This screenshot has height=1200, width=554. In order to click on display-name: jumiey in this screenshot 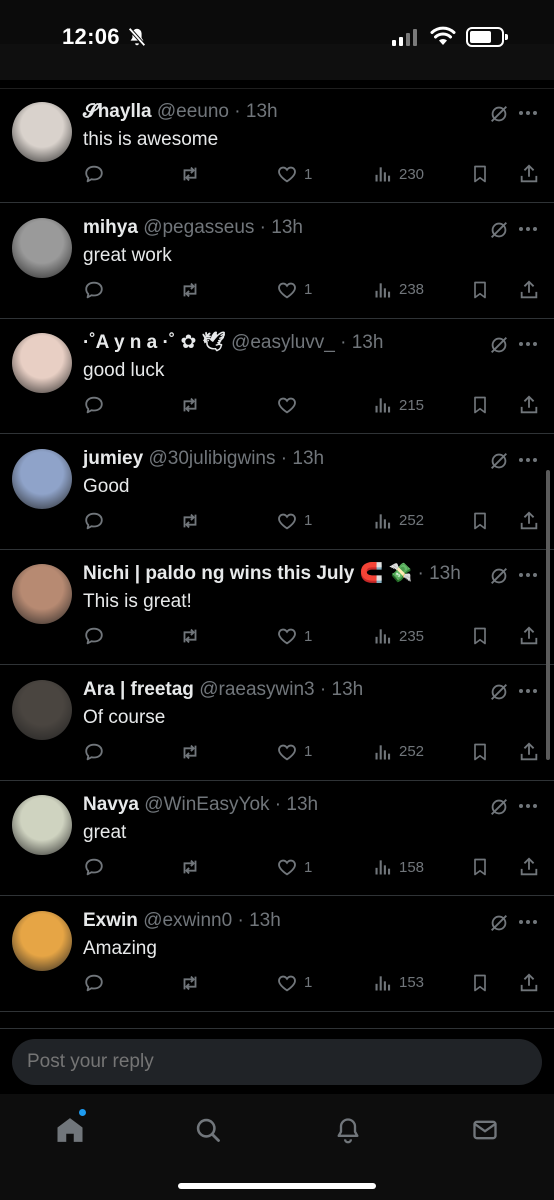, I will do `click(113, 458)`.